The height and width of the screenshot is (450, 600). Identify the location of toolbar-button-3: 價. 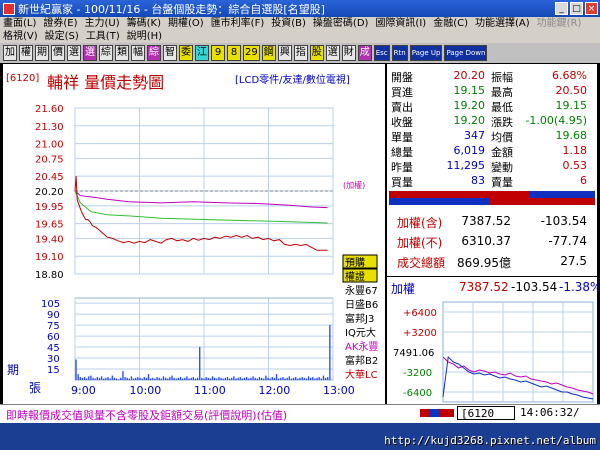
(58, 53).